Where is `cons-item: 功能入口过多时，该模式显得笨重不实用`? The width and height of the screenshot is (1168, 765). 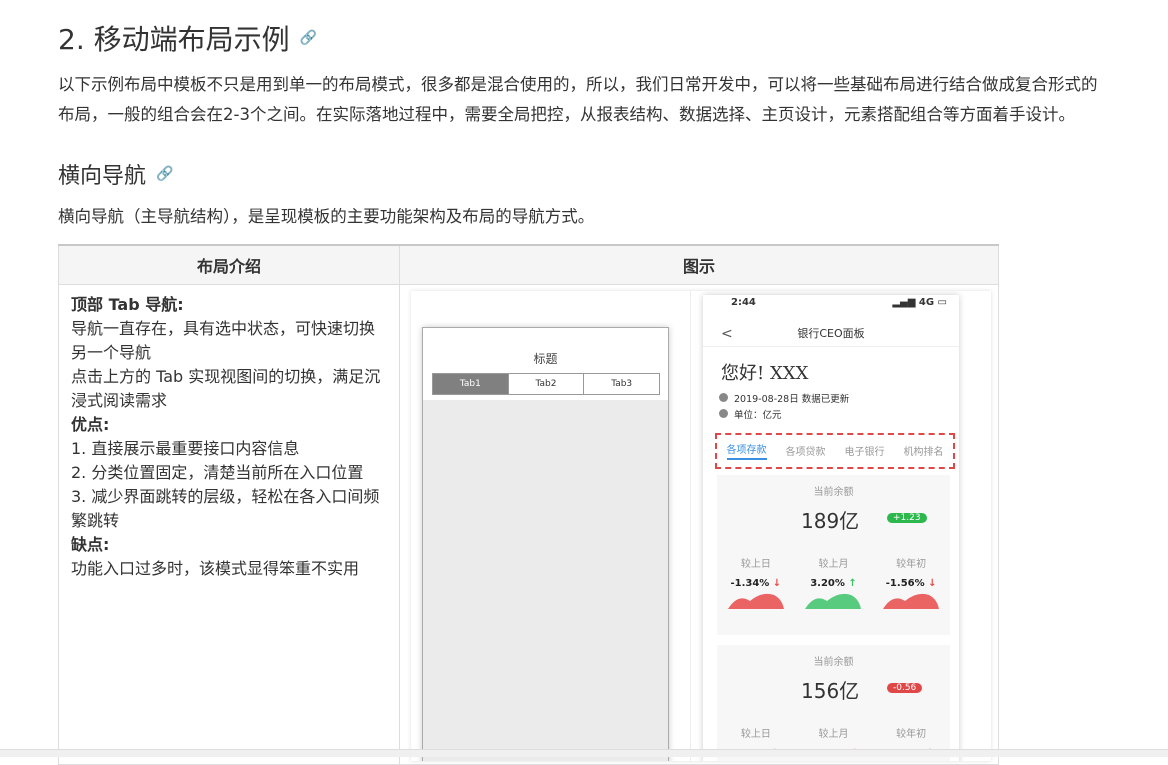 cons-item: 功能入口过多时，该模式显得笨重不实用 is located at coordinates (215, 568).